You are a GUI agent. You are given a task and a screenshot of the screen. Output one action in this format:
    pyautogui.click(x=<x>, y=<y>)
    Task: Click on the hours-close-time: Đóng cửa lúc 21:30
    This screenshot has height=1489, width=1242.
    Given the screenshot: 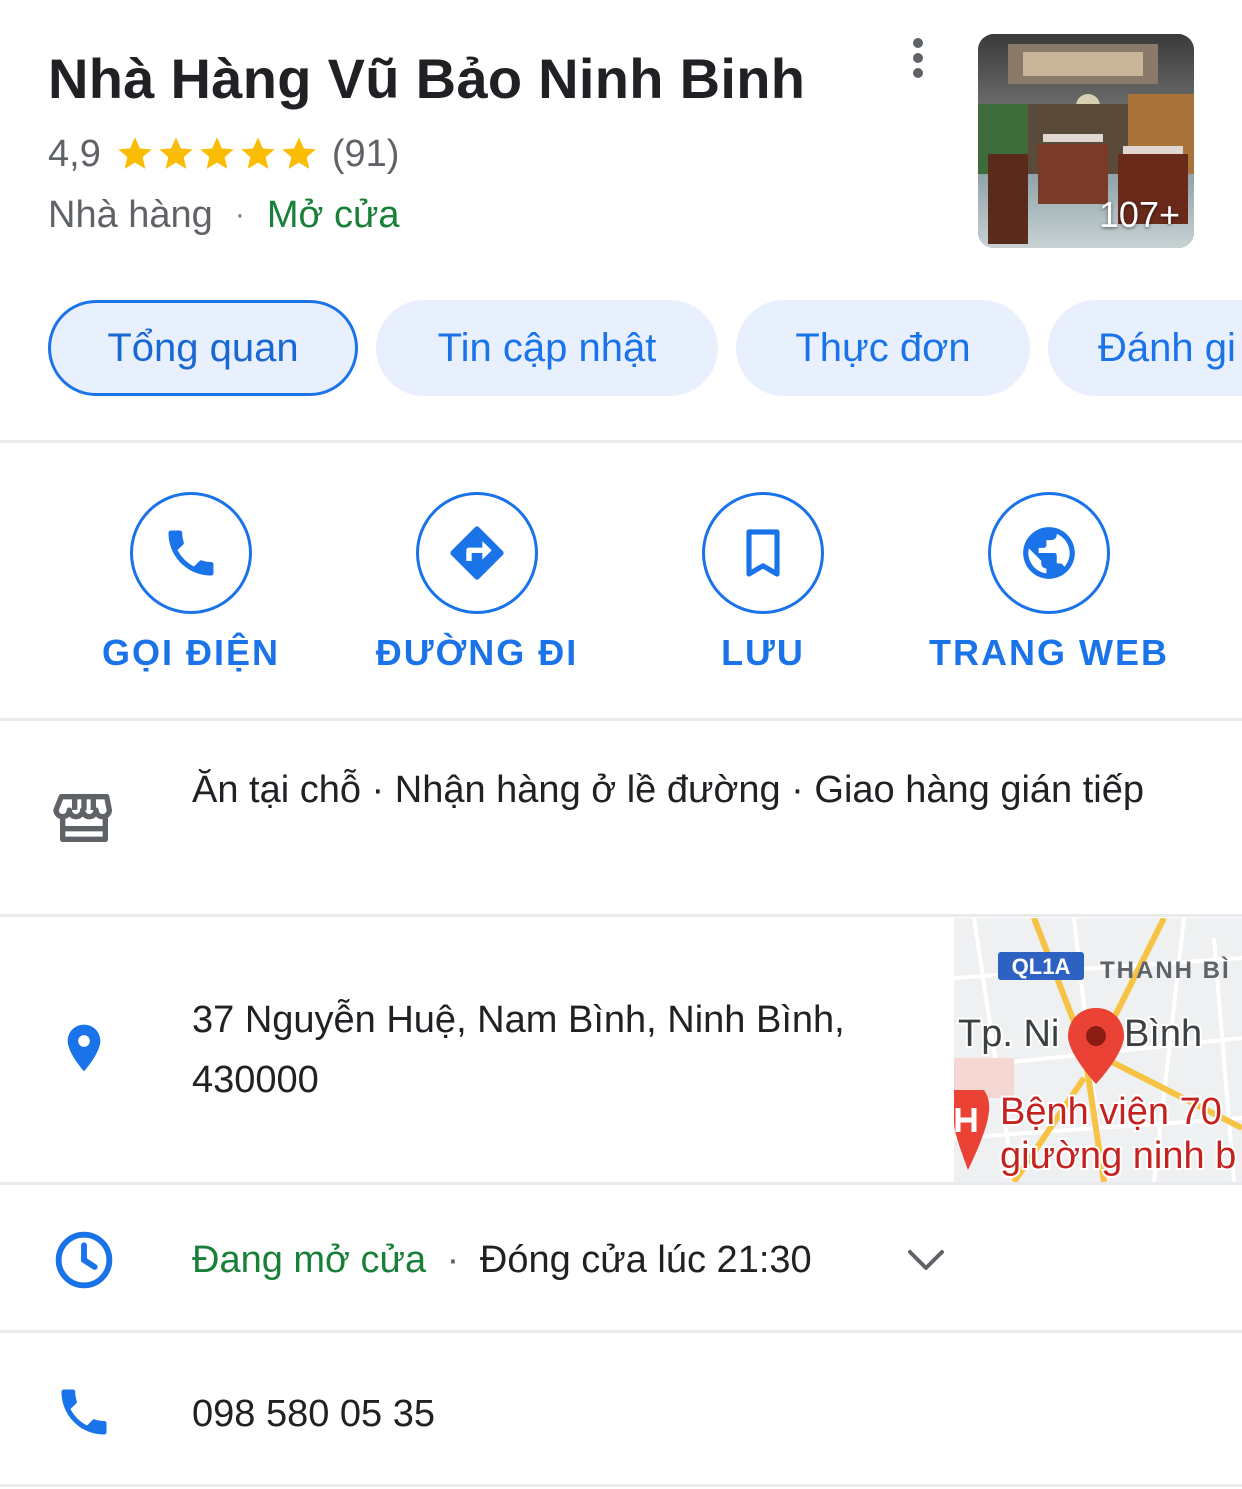 What is the action you would take?
    pyautogui.click(x=645, y=1260)
    